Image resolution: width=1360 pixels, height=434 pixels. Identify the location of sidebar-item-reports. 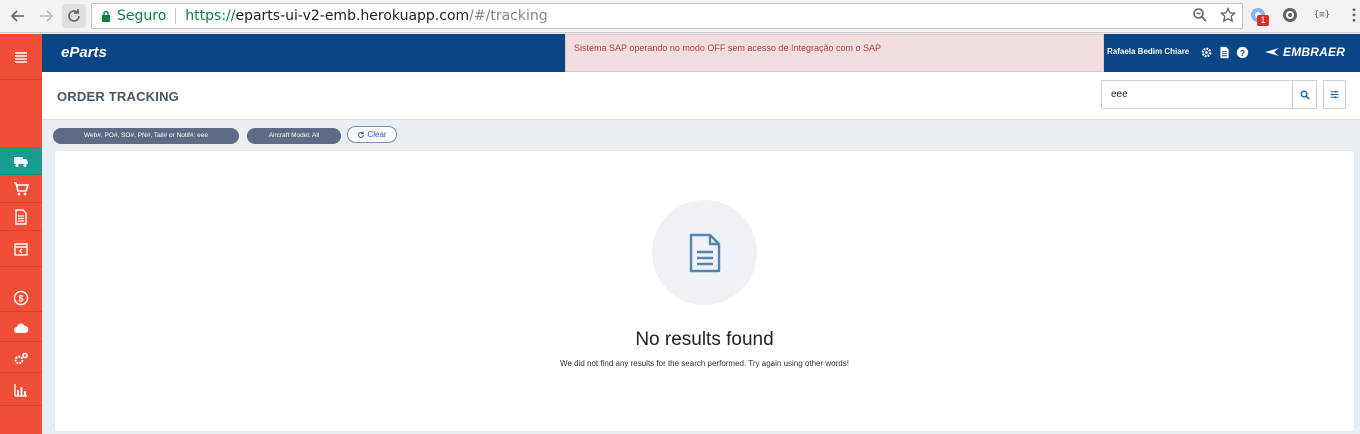
(21, 390).